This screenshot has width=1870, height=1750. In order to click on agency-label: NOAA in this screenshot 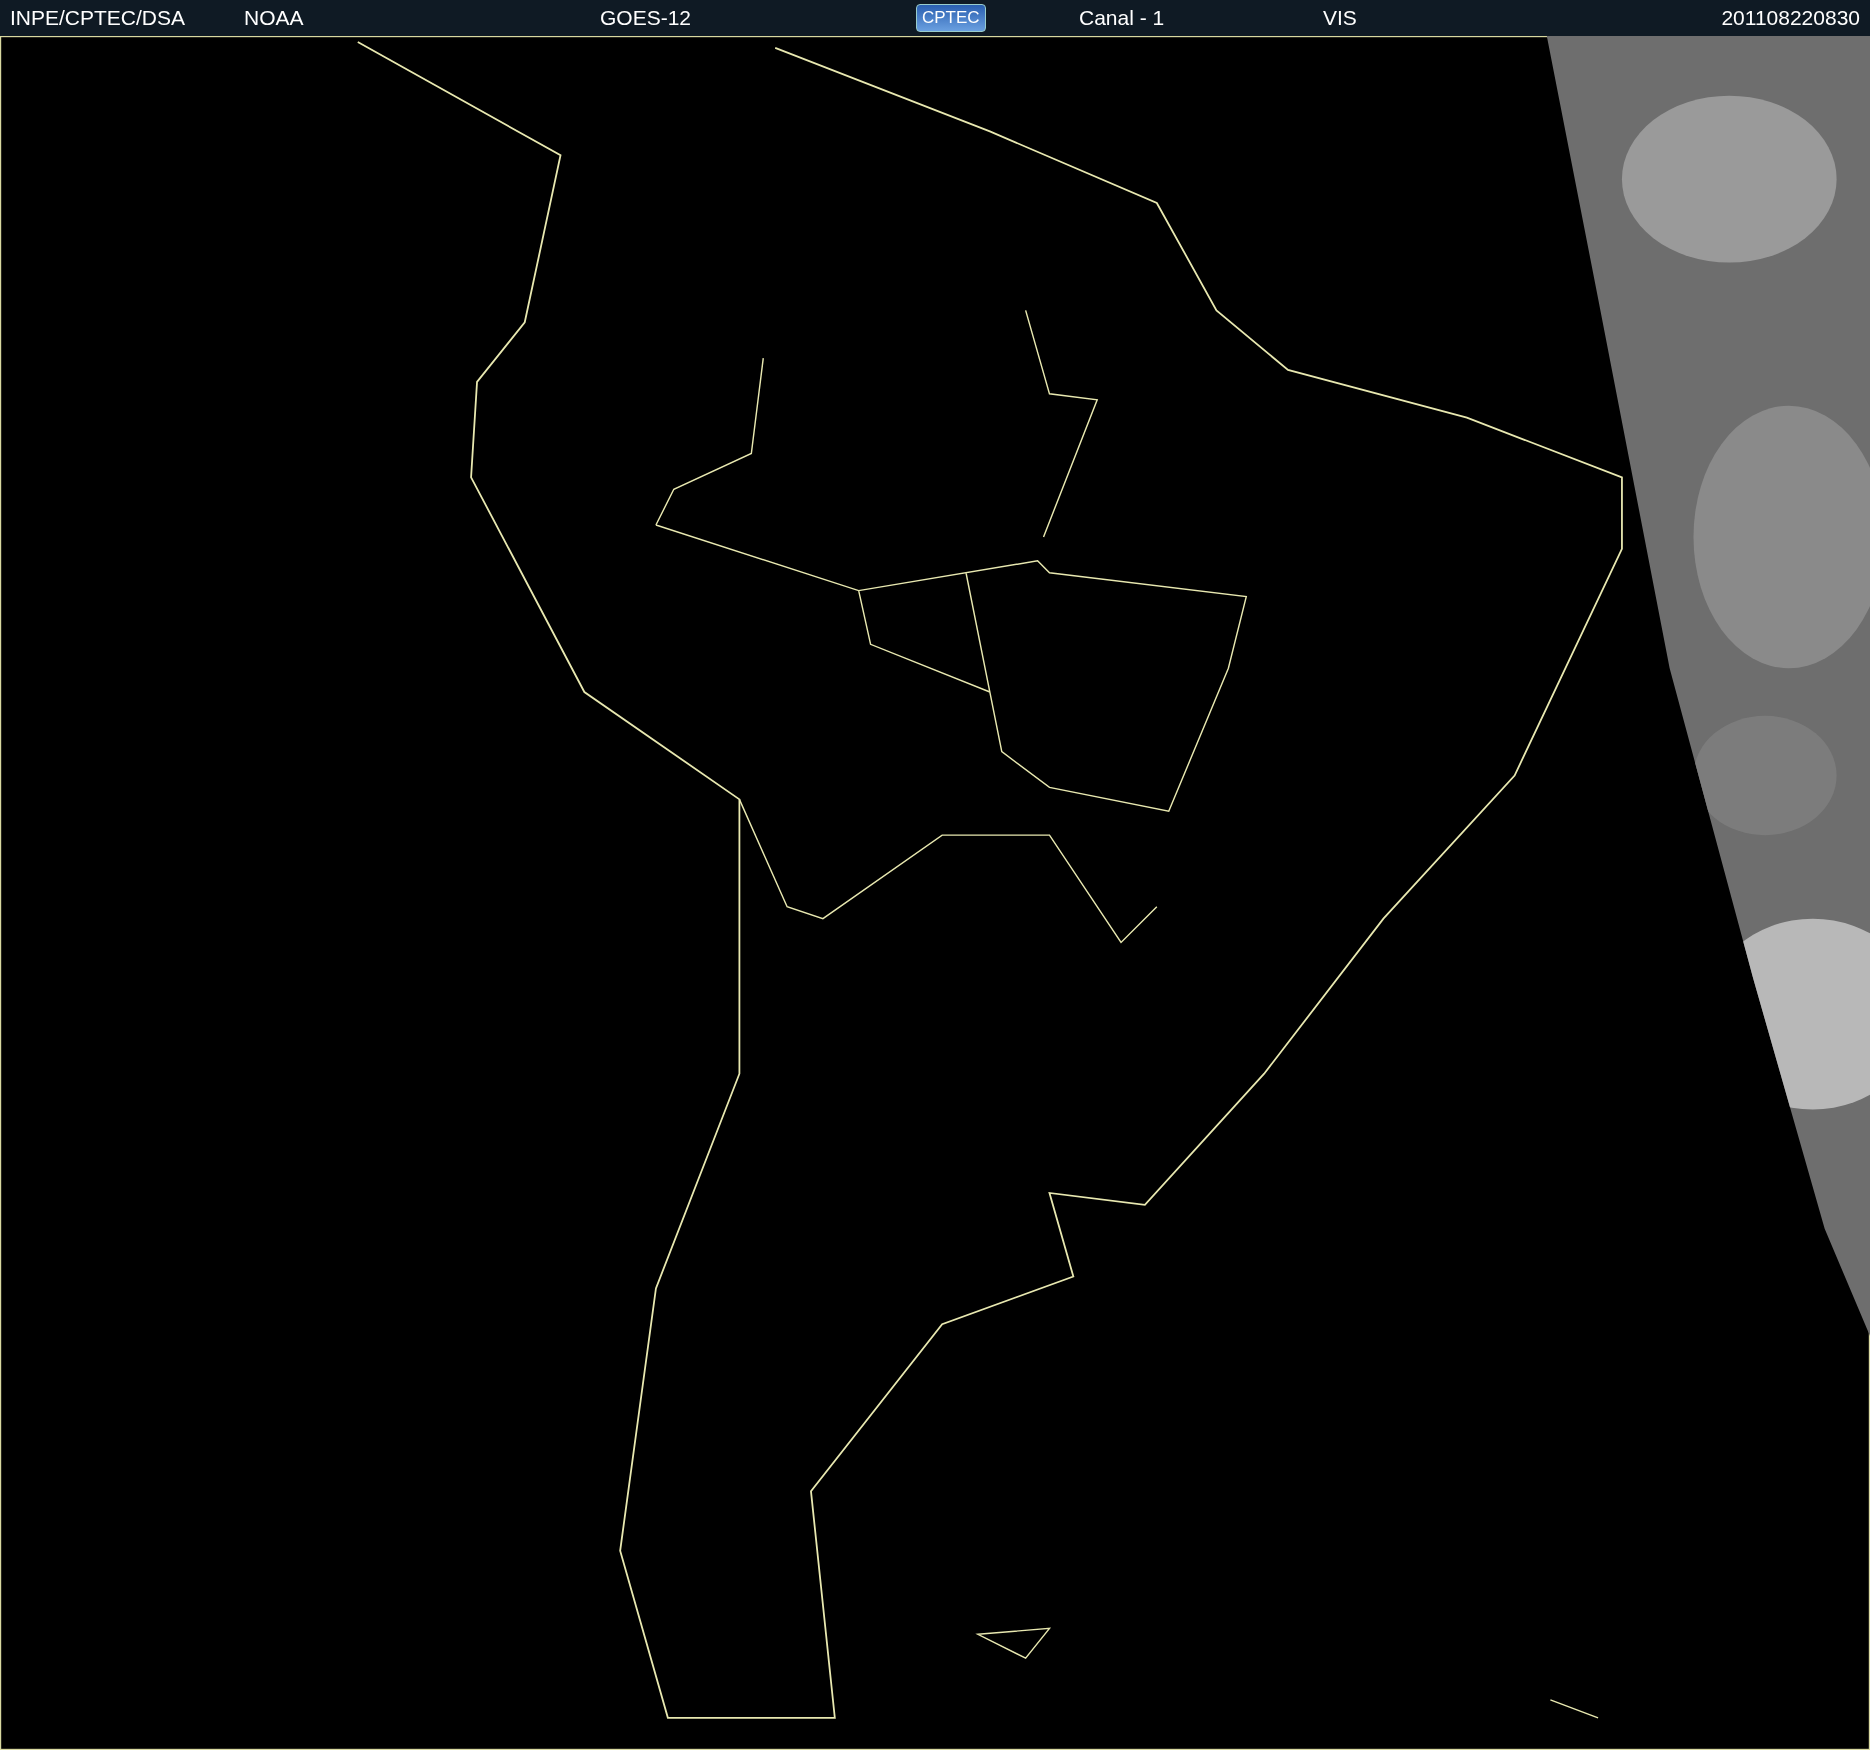, I will do `click(274, 18)`.